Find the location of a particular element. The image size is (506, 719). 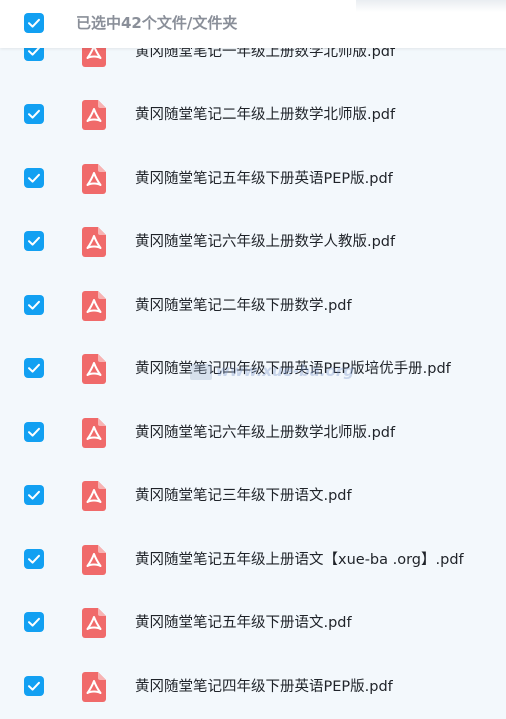

select-all-checkbox is located at coordinates (34, 23).